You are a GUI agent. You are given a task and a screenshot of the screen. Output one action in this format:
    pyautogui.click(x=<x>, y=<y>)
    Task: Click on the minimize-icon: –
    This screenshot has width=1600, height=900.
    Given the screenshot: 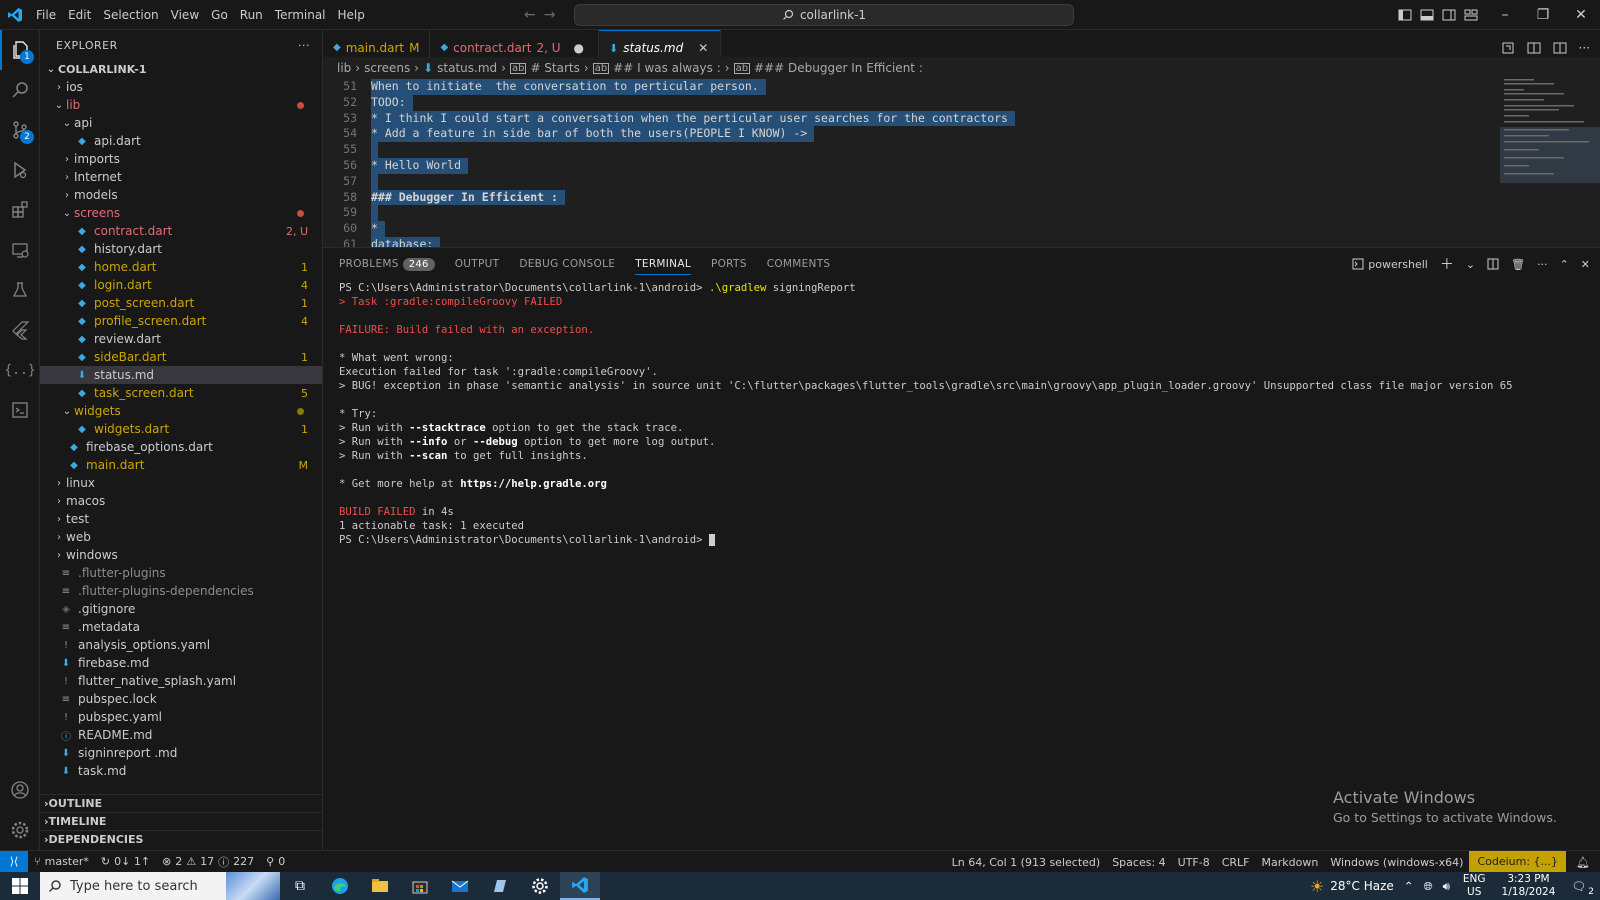 What is the action you would take?
    pyautogui.click(x=1505, y=15)
    